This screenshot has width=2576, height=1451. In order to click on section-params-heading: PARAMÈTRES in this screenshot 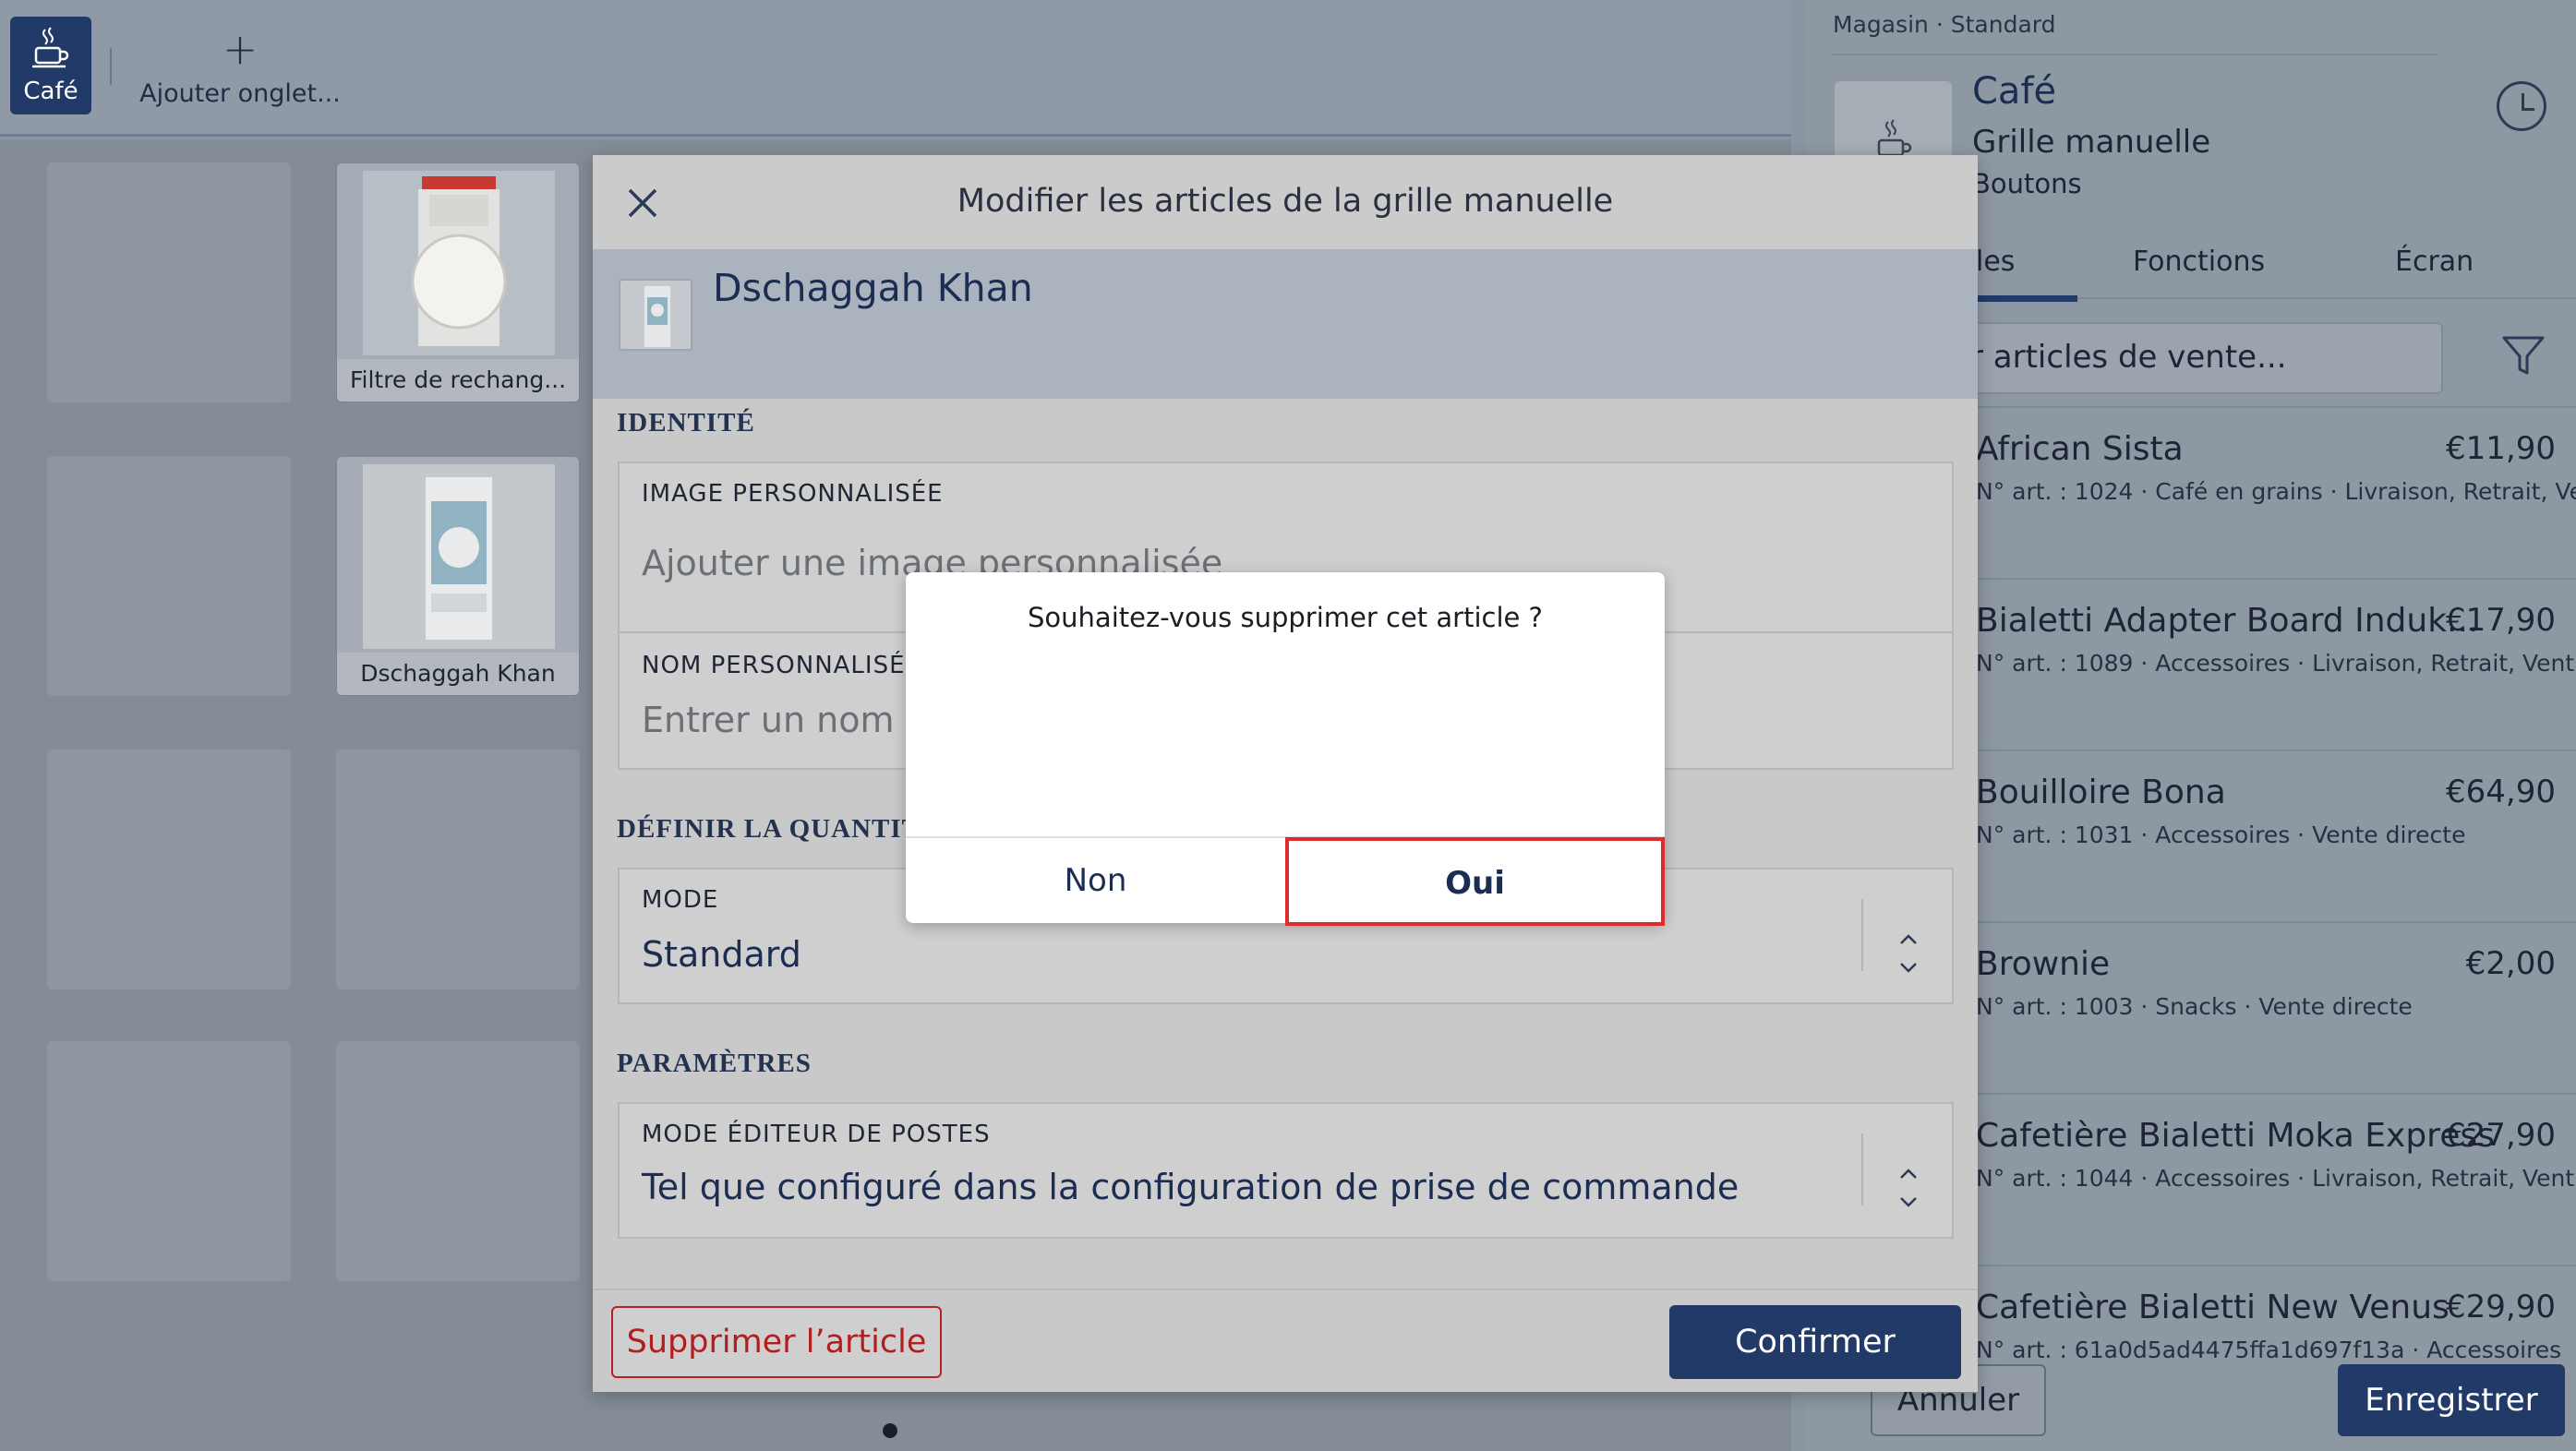, I will do `click(714, 1064)`.